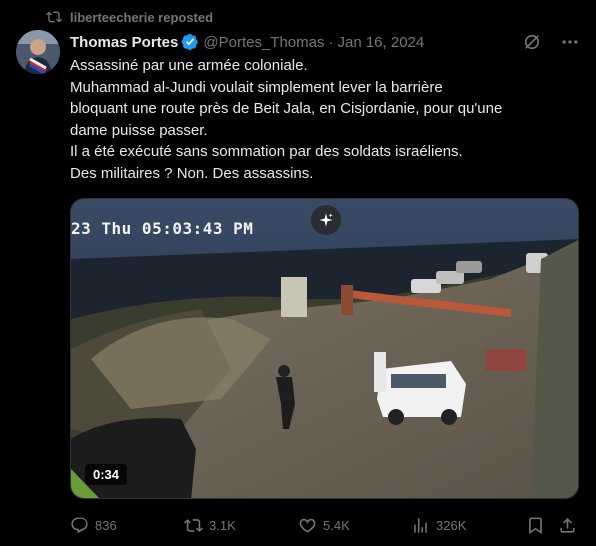 This screenshot has width=596, height=546. I want to click on views-button: 326K, so click(438, 525).